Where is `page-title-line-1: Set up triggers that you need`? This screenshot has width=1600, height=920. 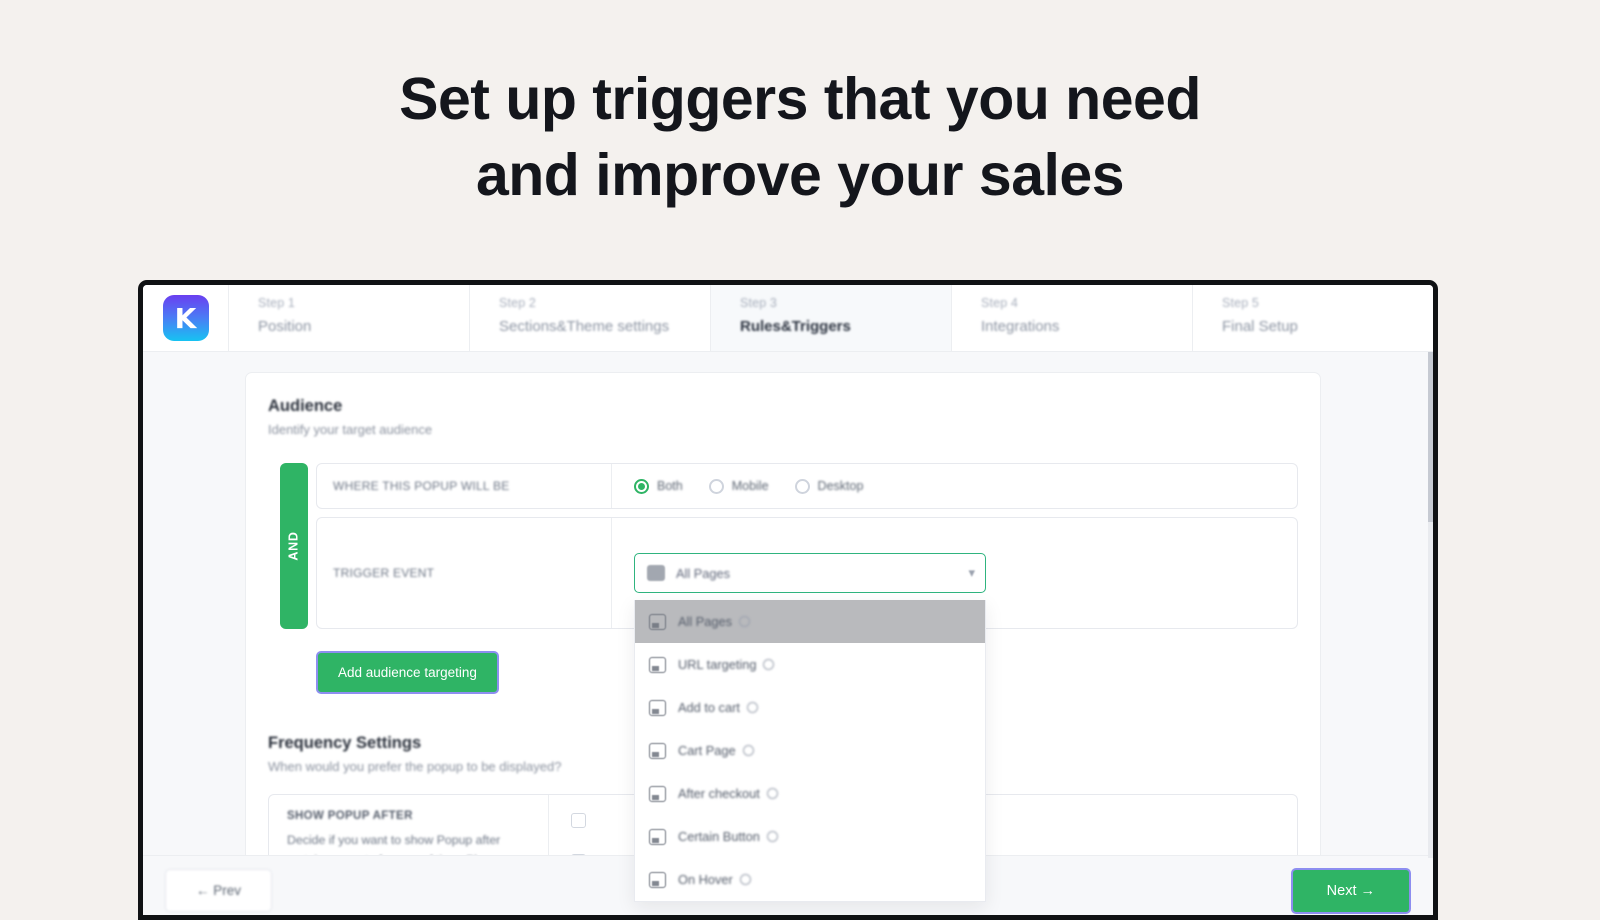 page-title-line-1: Set up triggers that you need is located at coordinates (800, 99).